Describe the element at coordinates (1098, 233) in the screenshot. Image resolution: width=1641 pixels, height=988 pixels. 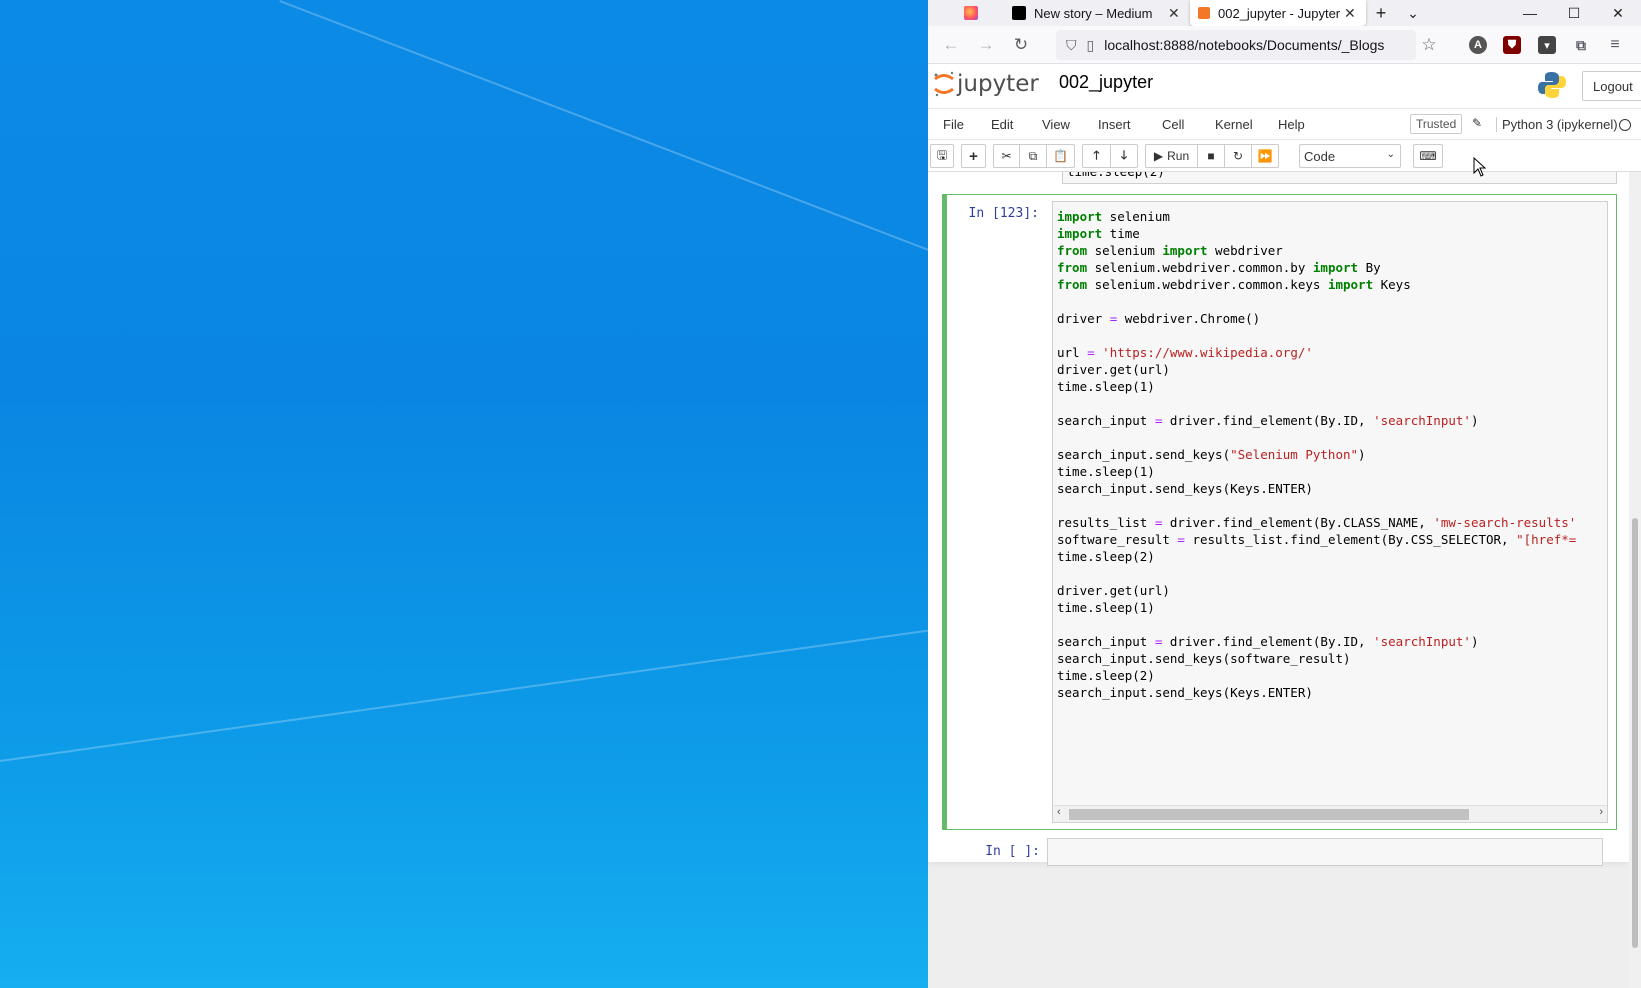
I see `code-line: import time` at that location.